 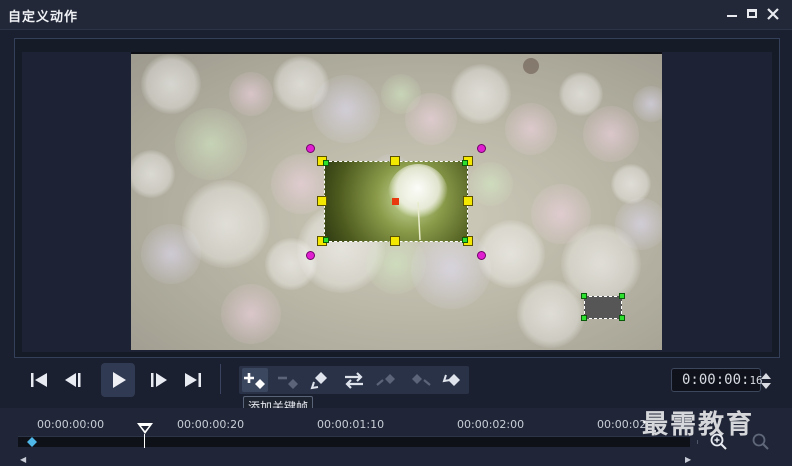 I want to click on play-icon, so click(x=119, y=380).